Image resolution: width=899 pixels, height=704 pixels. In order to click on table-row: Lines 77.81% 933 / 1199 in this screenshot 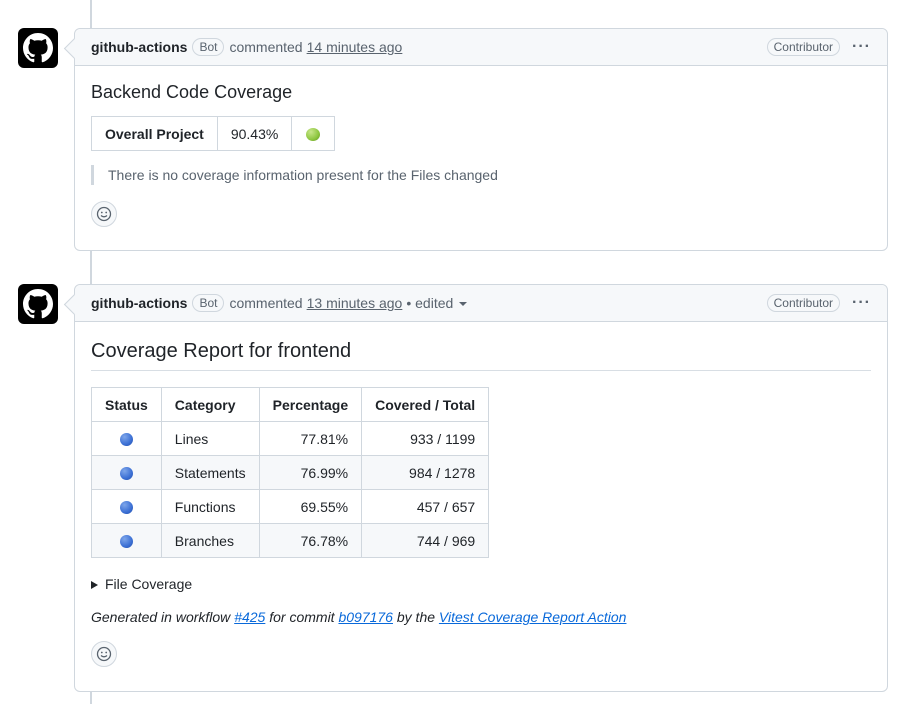, I will do `click(290, 438)`.